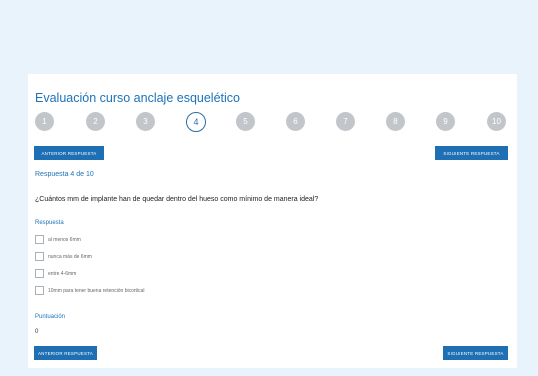  I want to click on option-1-label: al menos 6mm, so click(64, 239).